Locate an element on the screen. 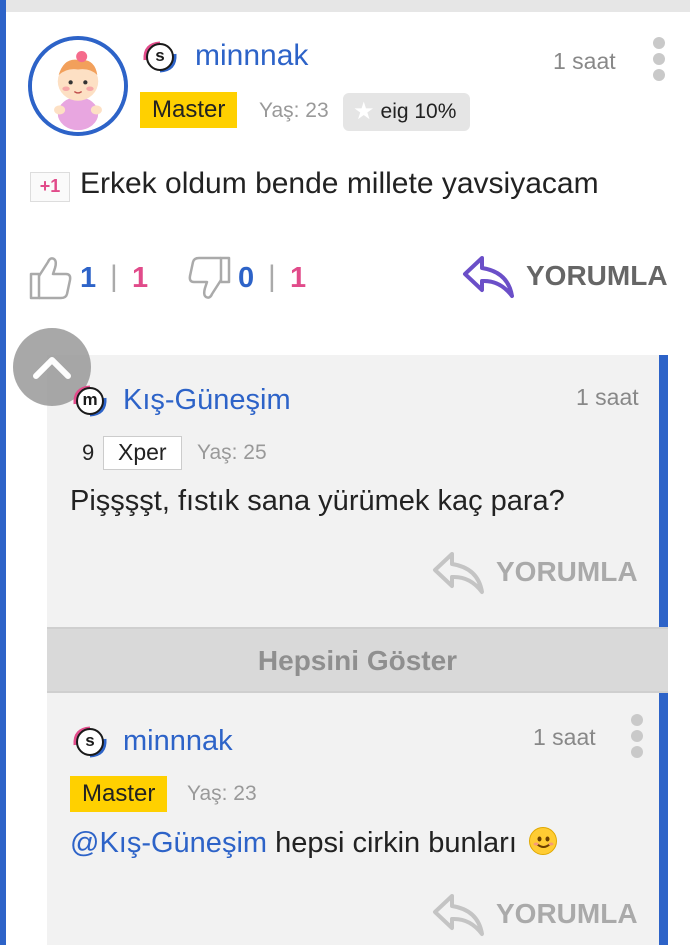 This screenshot has width=690, height=945. like-count: 1 is located at coordinates (88, 278).